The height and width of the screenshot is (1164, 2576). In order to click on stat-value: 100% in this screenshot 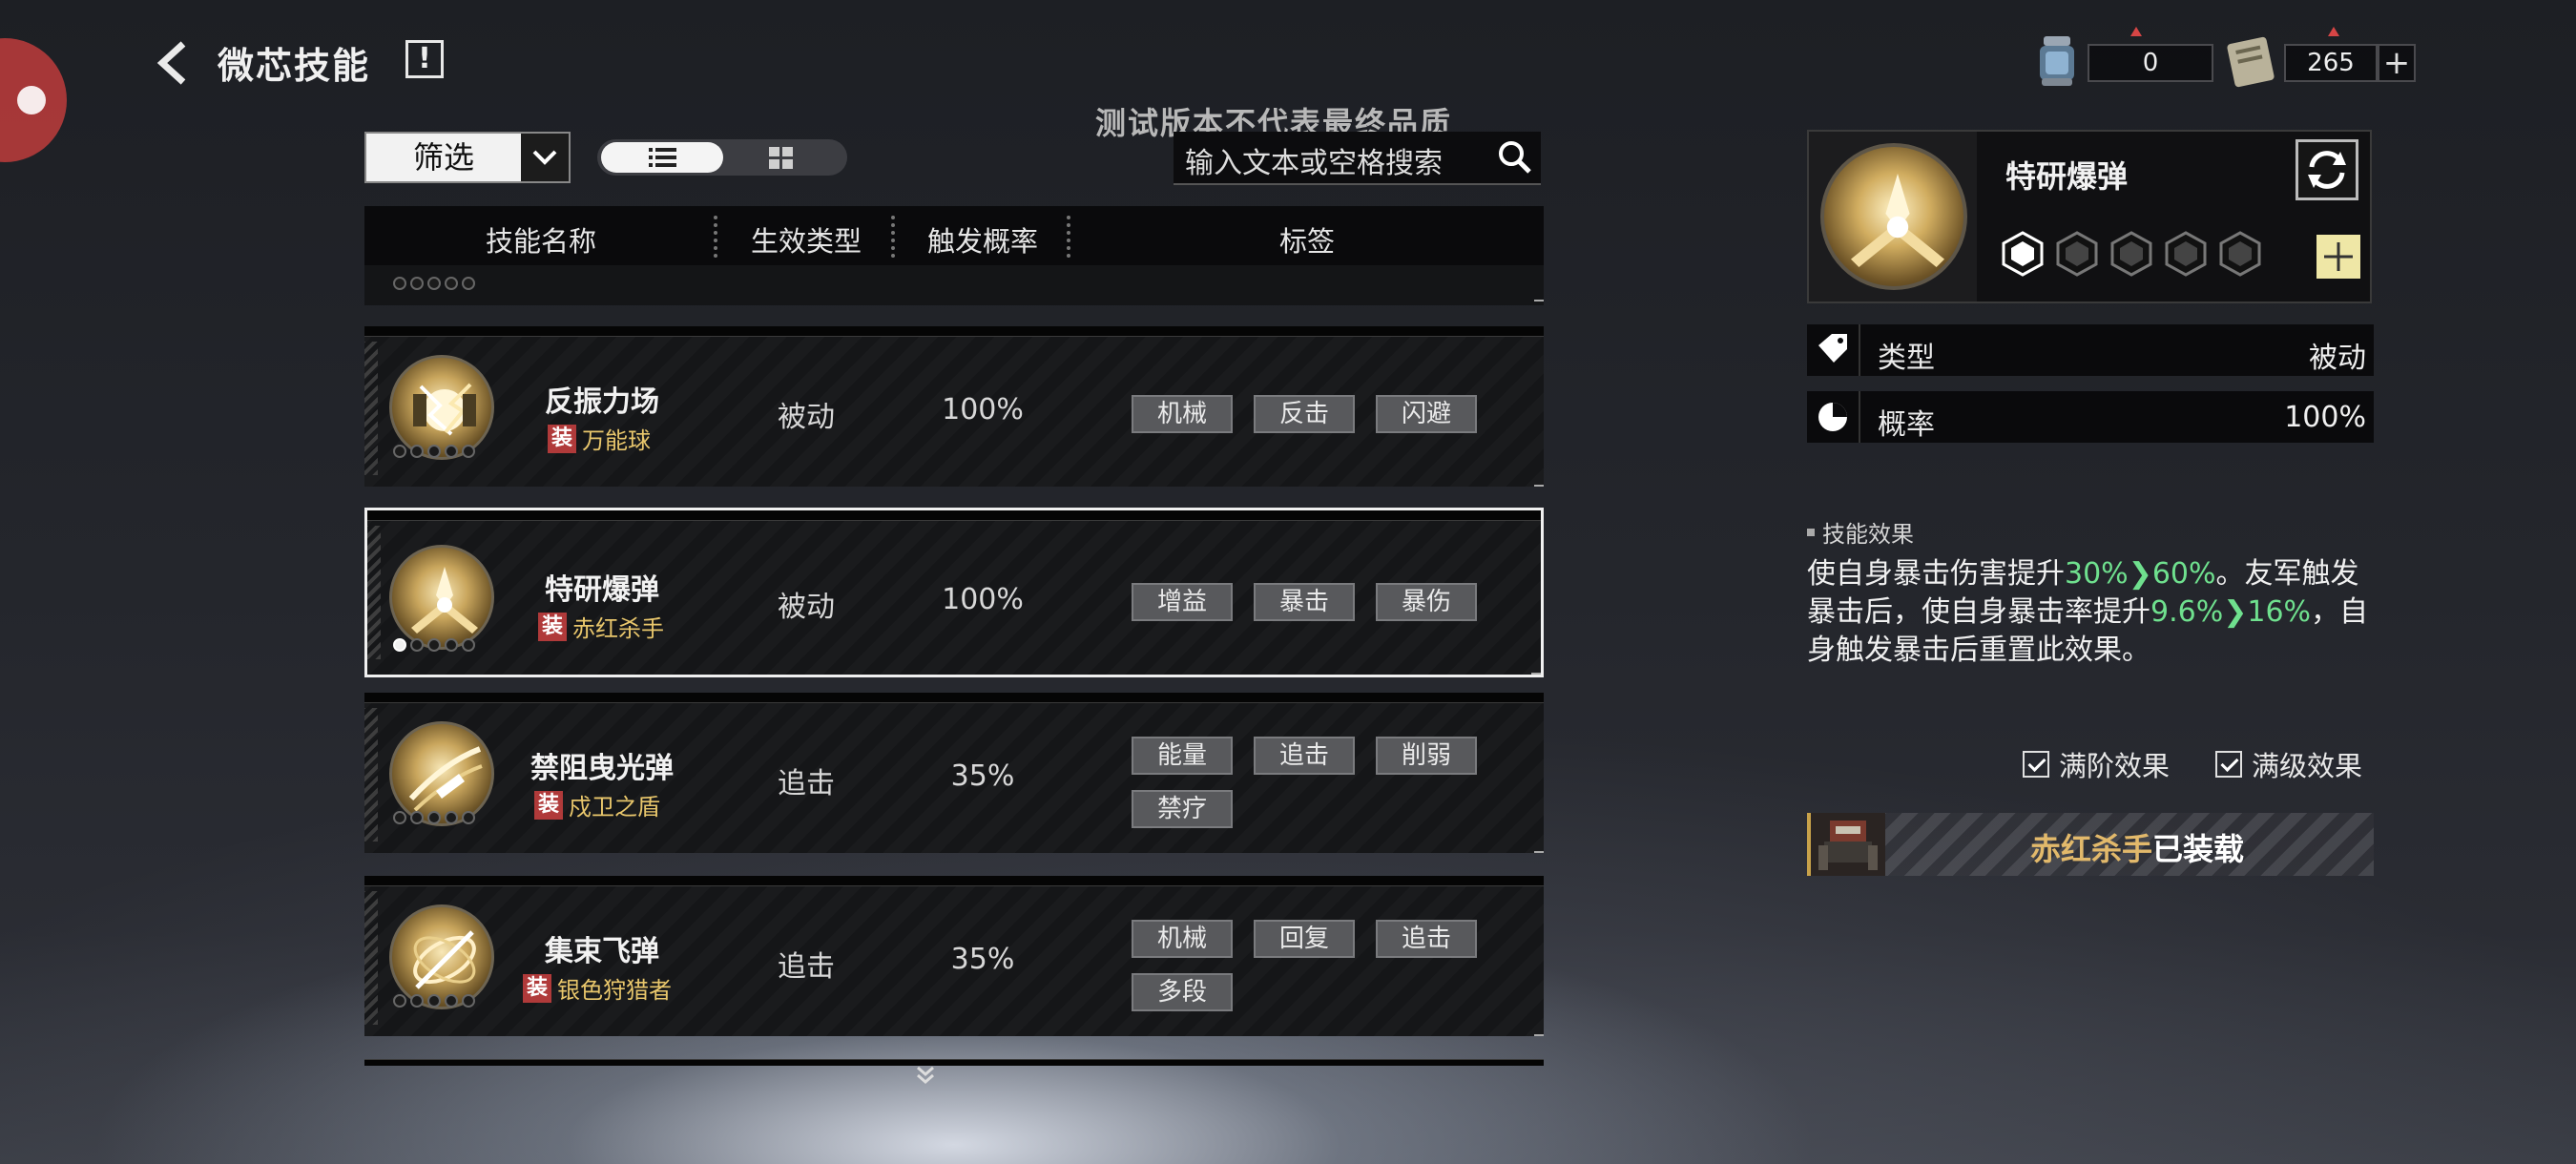, I will do `click(2325, 417)`.